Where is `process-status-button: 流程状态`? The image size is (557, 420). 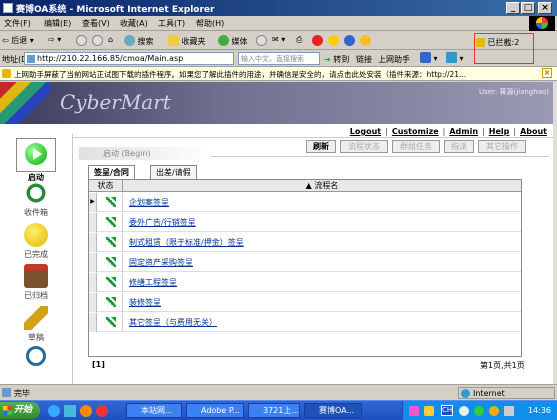
process-status-button: 流程状态 is located at coordinates (364, 146).